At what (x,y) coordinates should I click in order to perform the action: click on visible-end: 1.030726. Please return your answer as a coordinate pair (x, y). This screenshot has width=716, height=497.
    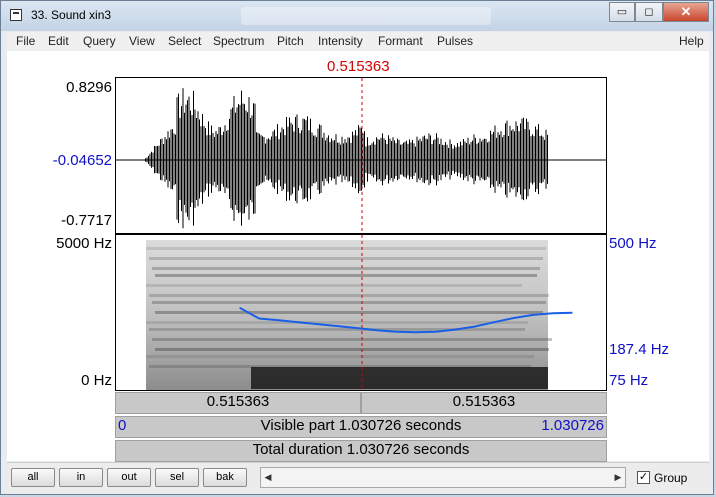
    Looking at the image, I should click on (572, 425).